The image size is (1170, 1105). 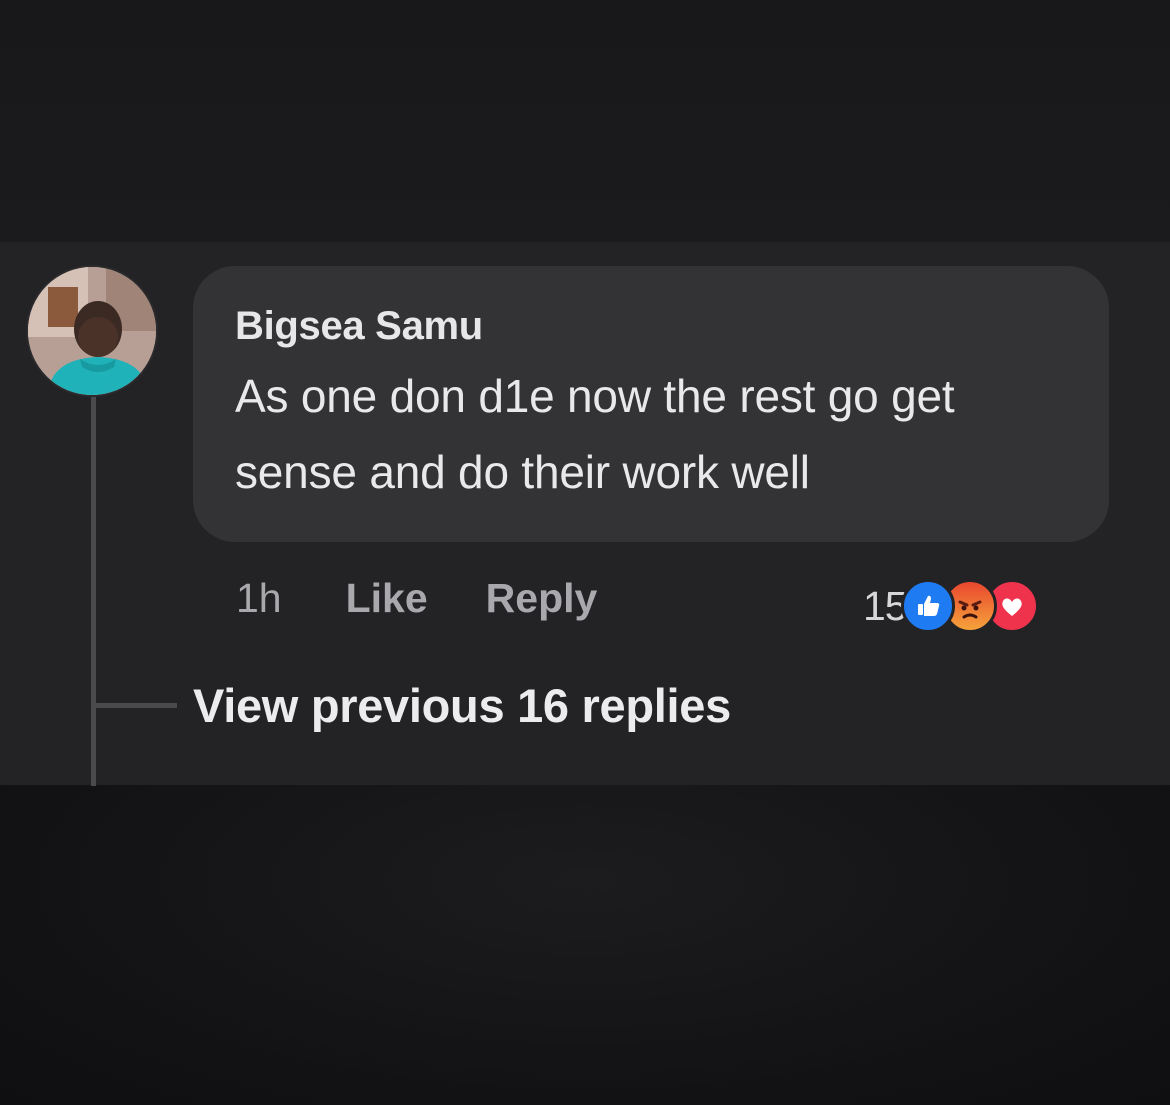 I want to click on view-previous-replies-link: View previous 16 replies, so click(x=462, y=706).